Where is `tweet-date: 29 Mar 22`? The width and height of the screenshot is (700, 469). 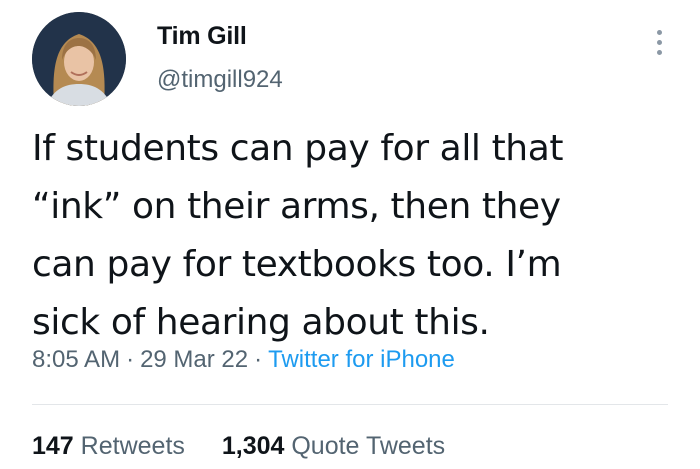 tweet-date: 29 Mar 22 is located at coordinates (194, 359).